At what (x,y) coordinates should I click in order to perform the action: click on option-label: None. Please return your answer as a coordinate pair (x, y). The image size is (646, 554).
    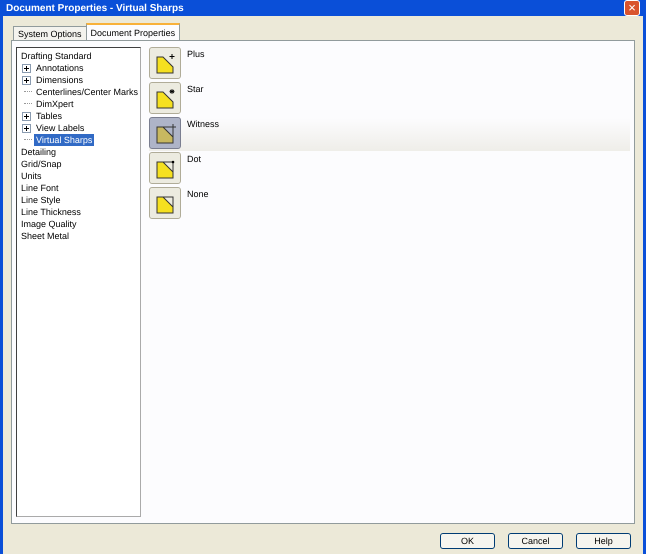
    Looking at the image, I should click on (198, 194).